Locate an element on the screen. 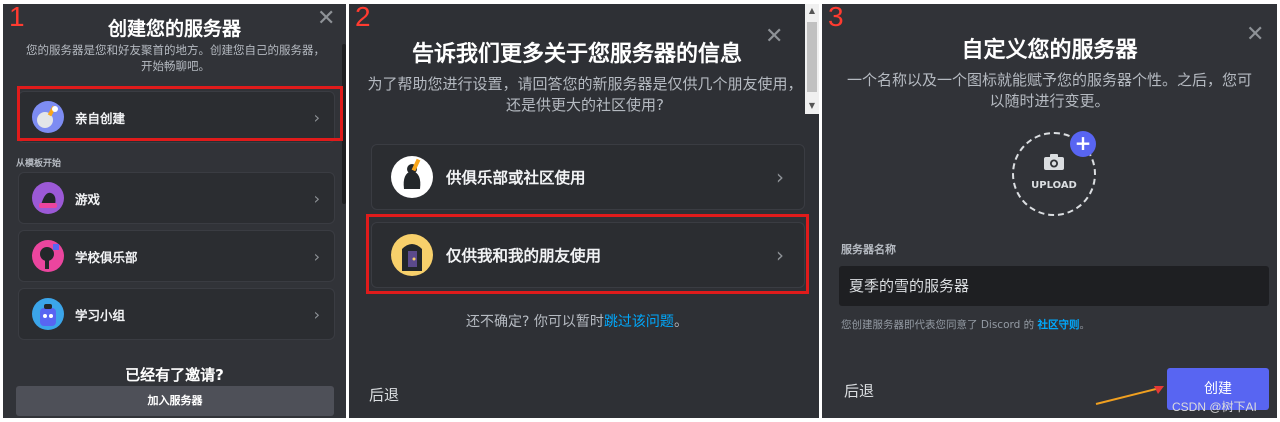 Image resolution: width=1280 pixels, height=422 pixels. watermark: CSDN @树下AI is located at coordinates (1214, 407).